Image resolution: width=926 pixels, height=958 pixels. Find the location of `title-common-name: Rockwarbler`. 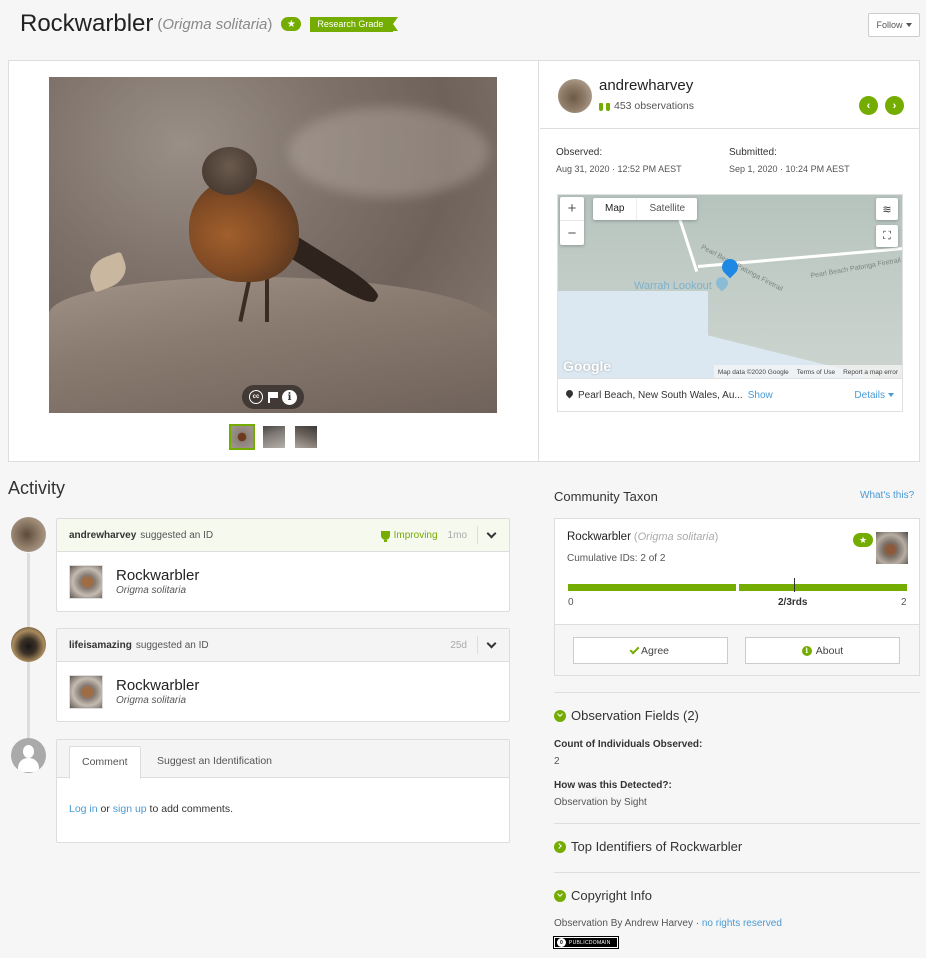

title-common-name: Rockwarbler is located at coordinates (87, 23).